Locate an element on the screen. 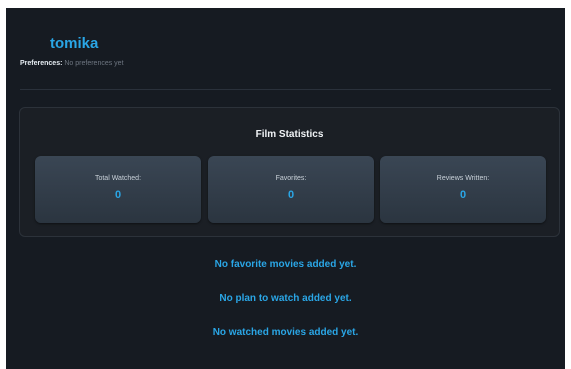  plan-to-watch-empty-message: No plan to watch added yet. is located at coordinates (285, 298).